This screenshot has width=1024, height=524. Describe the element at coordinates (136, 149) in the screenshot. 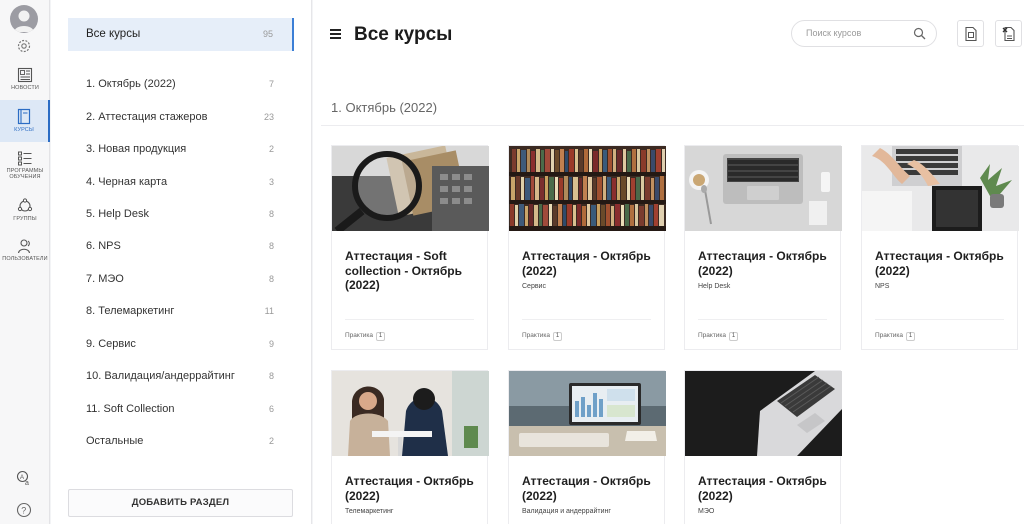

I see `section-name: 3. Новая продукция` at that location.